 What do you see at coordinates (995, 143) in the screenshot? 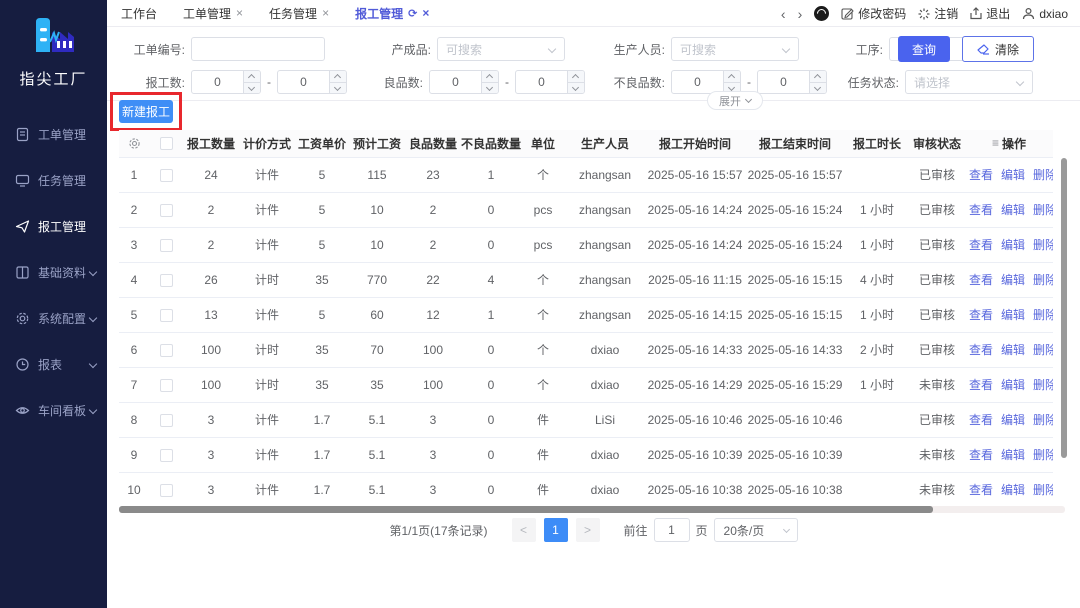
I see `operations-filter-icon: ≡` at bounding box center [995, 143].